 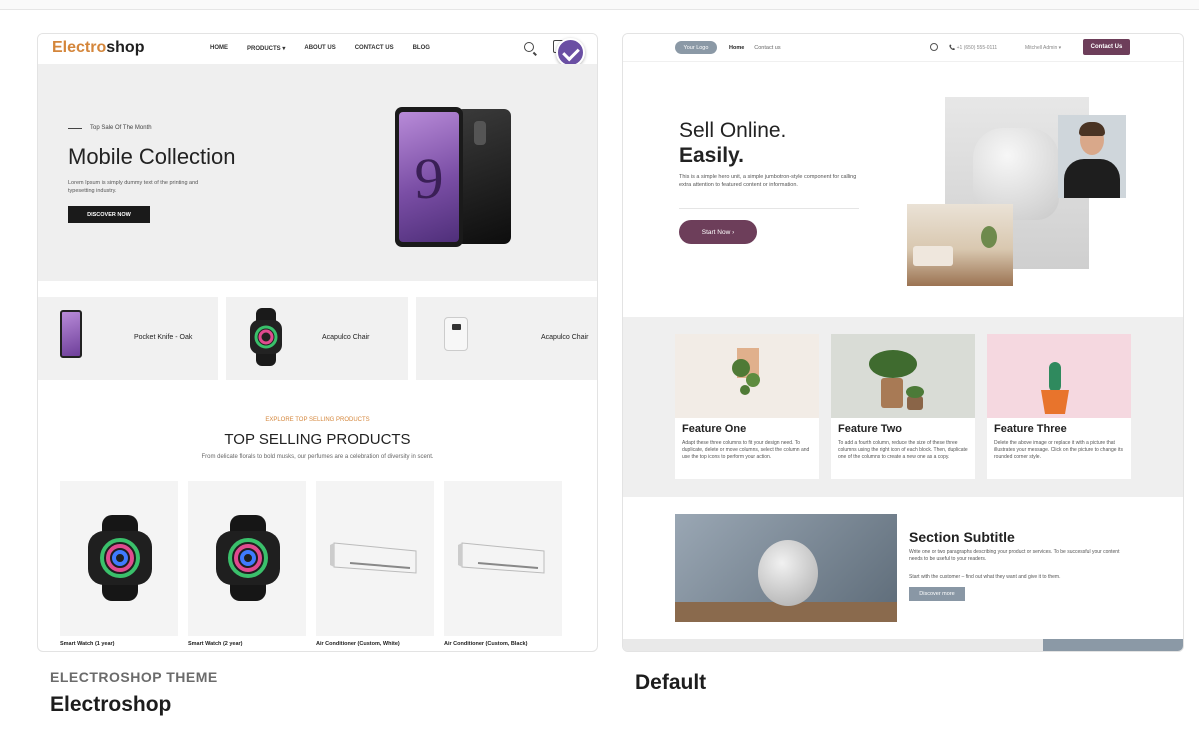 I want to click on phone-front-image: 9, so click(x=429, y=177).